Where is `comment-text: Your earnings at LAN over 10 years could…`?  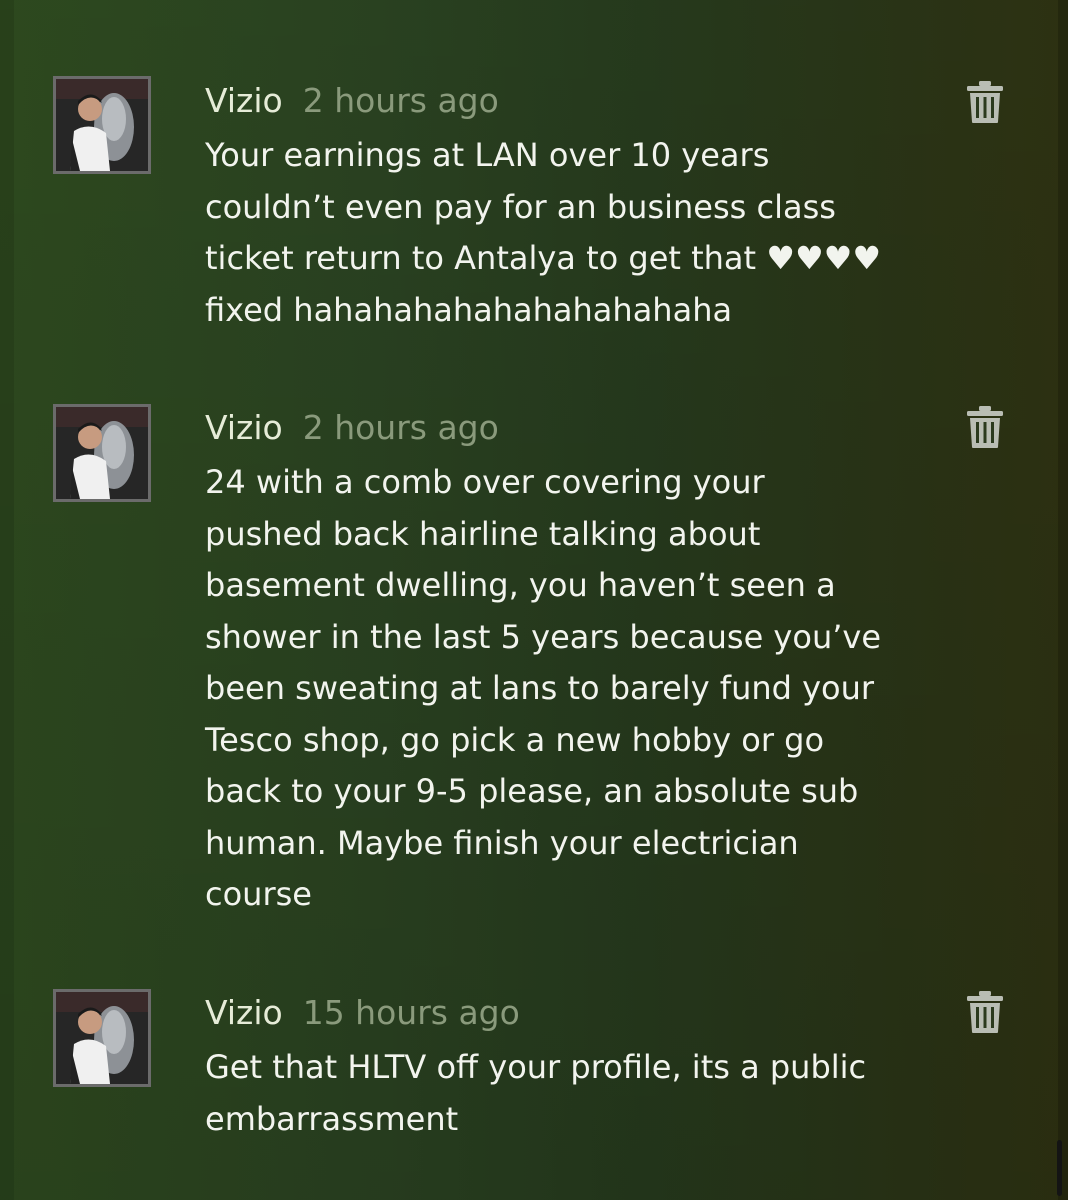
comment-text: Your earnings at LAN over 10 years could… is located at coordinates (543, 232).